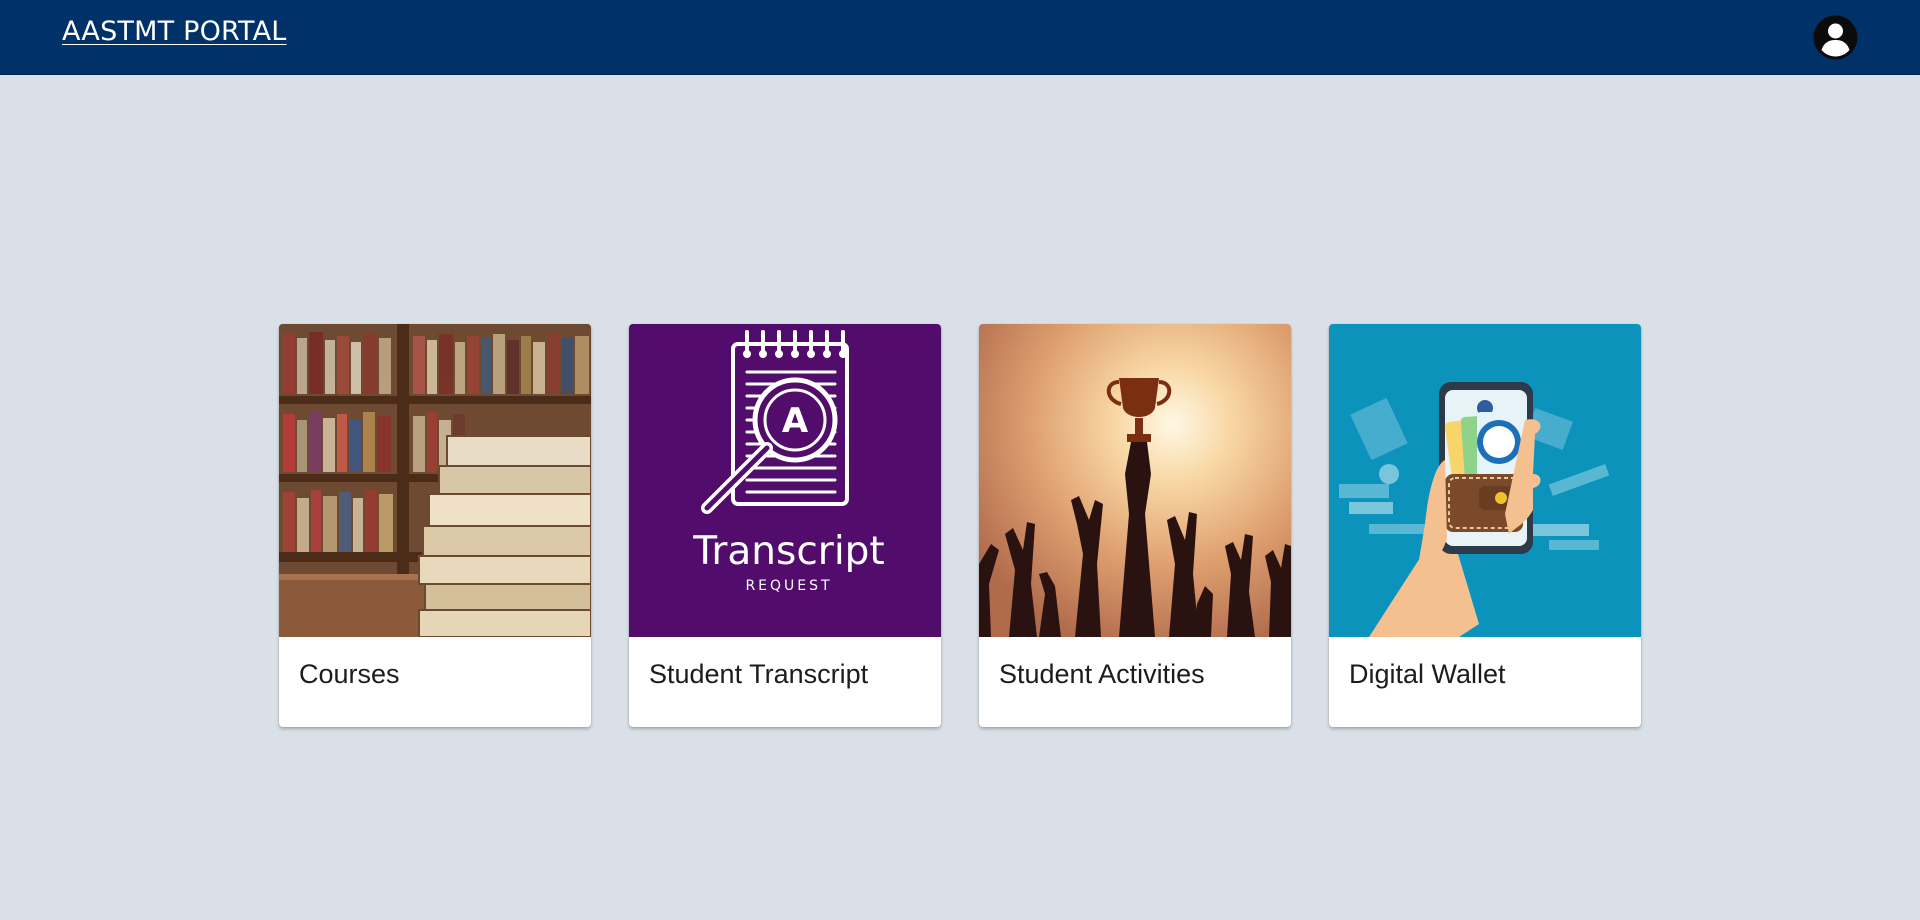 This screenshot has width=1920, height=920. What do you see at coordinates (785, 480) in the screenshot?
I see `transcript-image: A Transcript REQUEST` at bounding box center [785, 480].